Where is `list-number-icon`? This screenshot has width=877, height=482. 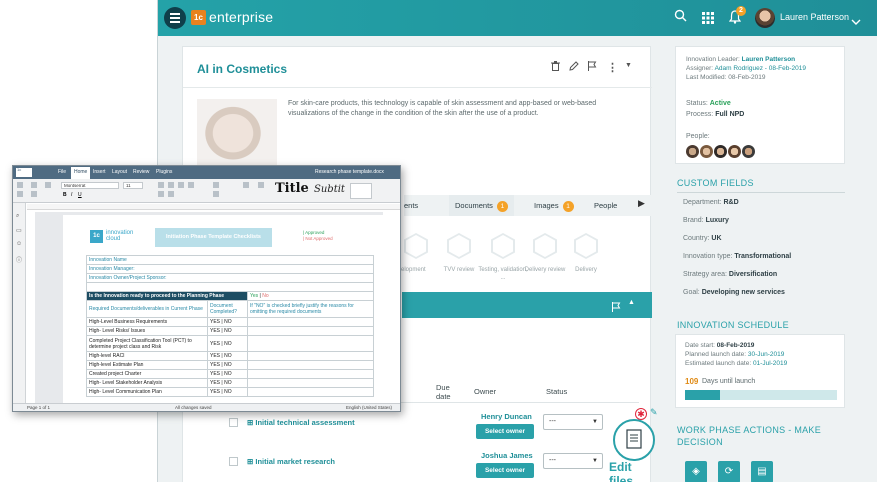 list-number-icon is located at coordinates (171, 194).